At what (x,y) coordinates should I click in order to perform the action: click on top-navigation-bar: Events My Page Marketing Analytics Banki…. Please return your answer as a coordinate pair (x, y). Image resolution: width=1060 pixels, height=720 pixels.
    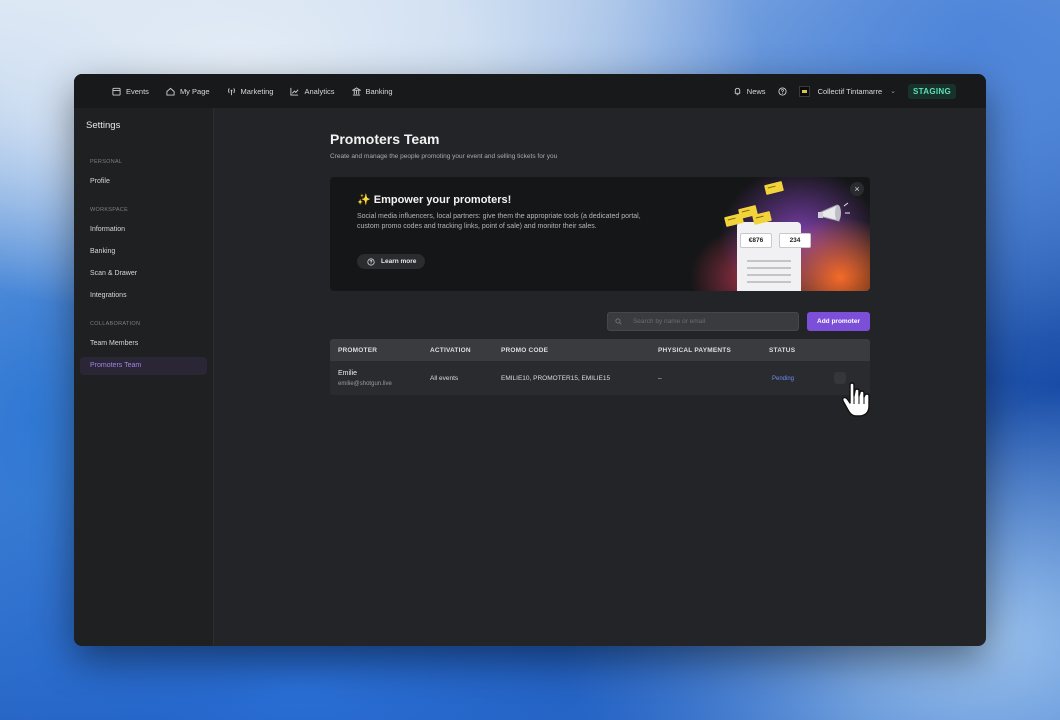
    Looking at the image, I should click on (530, 91).